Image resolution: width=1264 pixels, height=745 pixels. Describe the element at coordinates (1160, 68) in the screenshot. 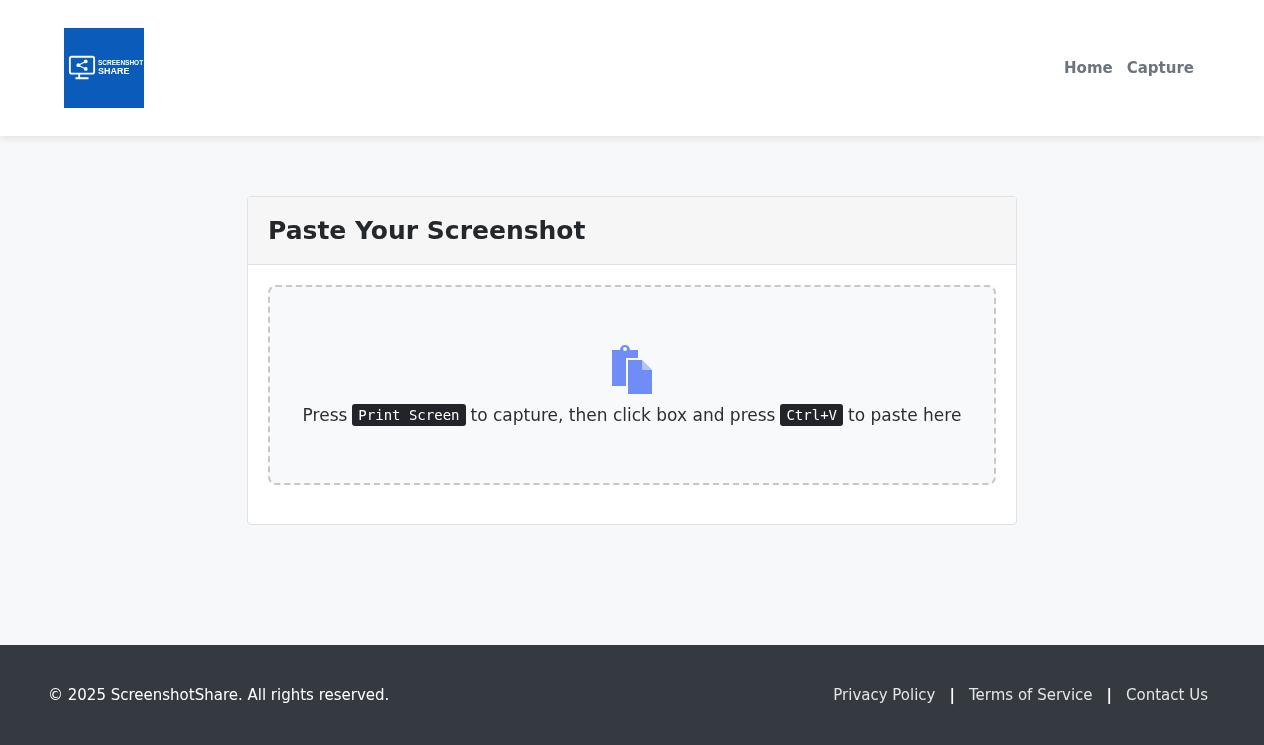

I see `nav-link: Capture` at that location.